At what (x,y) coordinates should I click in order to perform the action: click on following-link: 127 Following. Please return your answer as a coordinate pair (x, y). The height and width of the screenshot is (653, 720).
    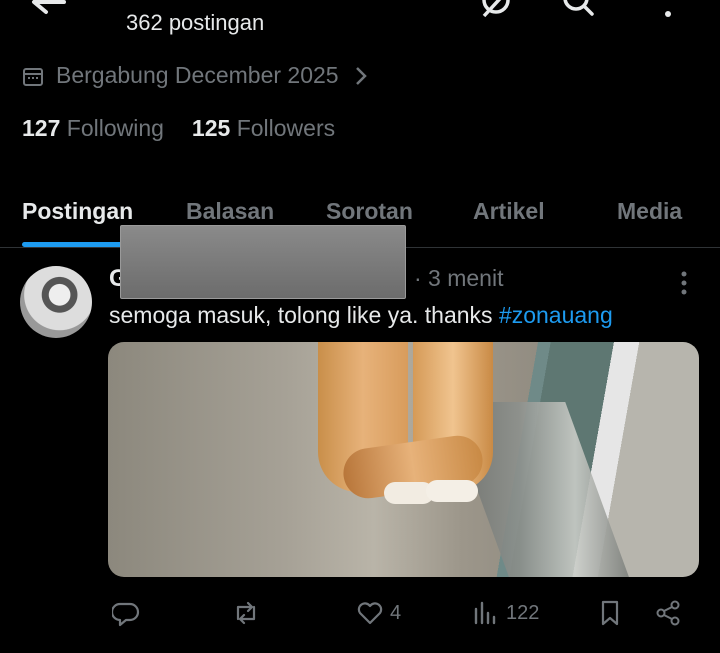
    Looking at the image, I should click on (93, 128).